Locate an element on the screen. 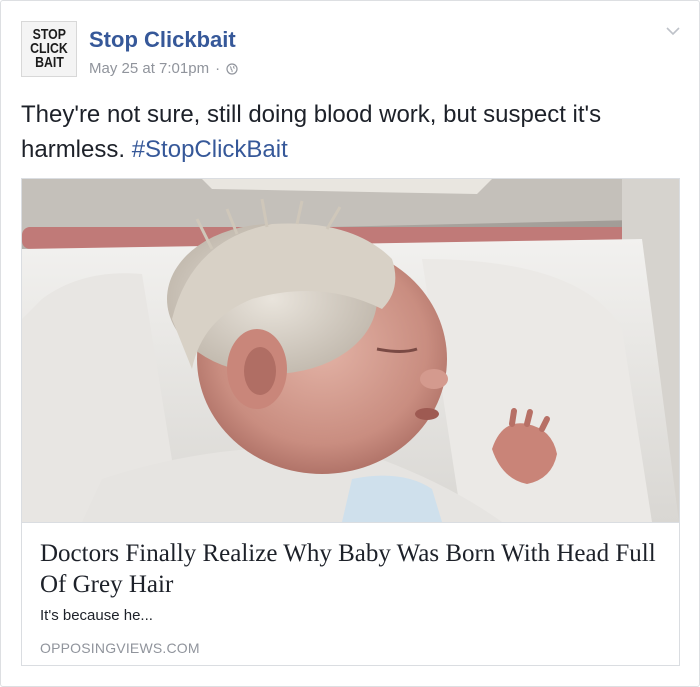 Image resolution: width=700 pixels, height=687 pixels. link-domain: OPPOSINGVIEWS.COM is located at coordinates (120, 648).